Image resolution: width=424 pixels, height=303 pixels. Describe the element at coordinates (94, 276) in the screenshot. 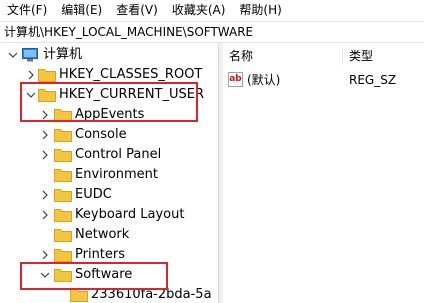

I see `highlight-box-software` at that location.